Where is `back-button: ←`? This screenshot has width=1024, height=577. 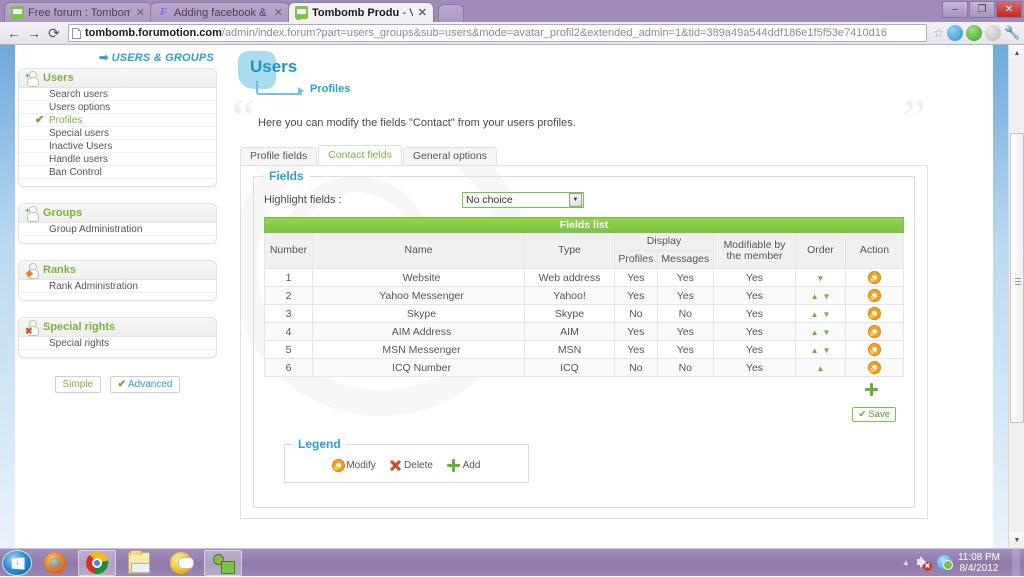
back-button: ← is located at coordinates (14, 33).